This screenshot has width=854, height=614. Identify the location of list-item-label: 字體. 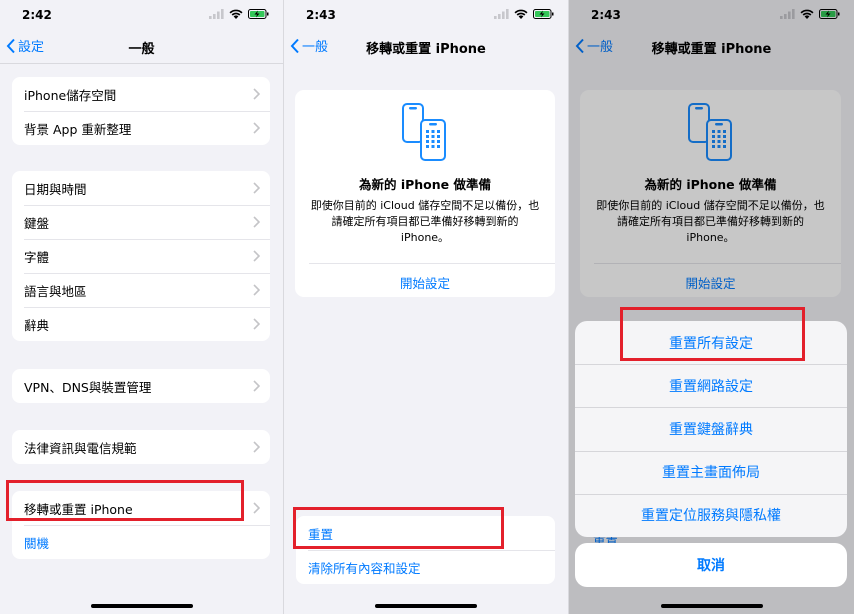
(37, 257).